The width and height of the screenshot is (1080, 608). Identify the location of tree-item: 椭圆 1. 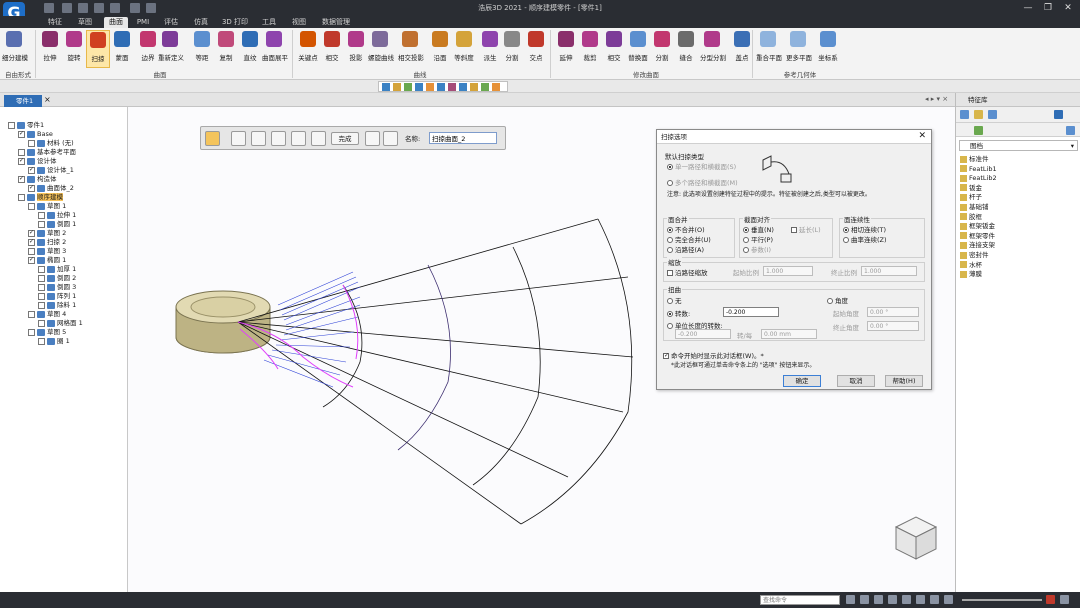
(47, 260).